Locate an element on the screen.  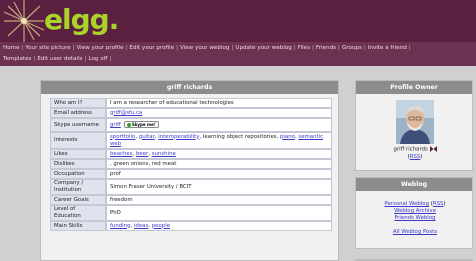
skill-link: funding is located at coordinates (120, 226).